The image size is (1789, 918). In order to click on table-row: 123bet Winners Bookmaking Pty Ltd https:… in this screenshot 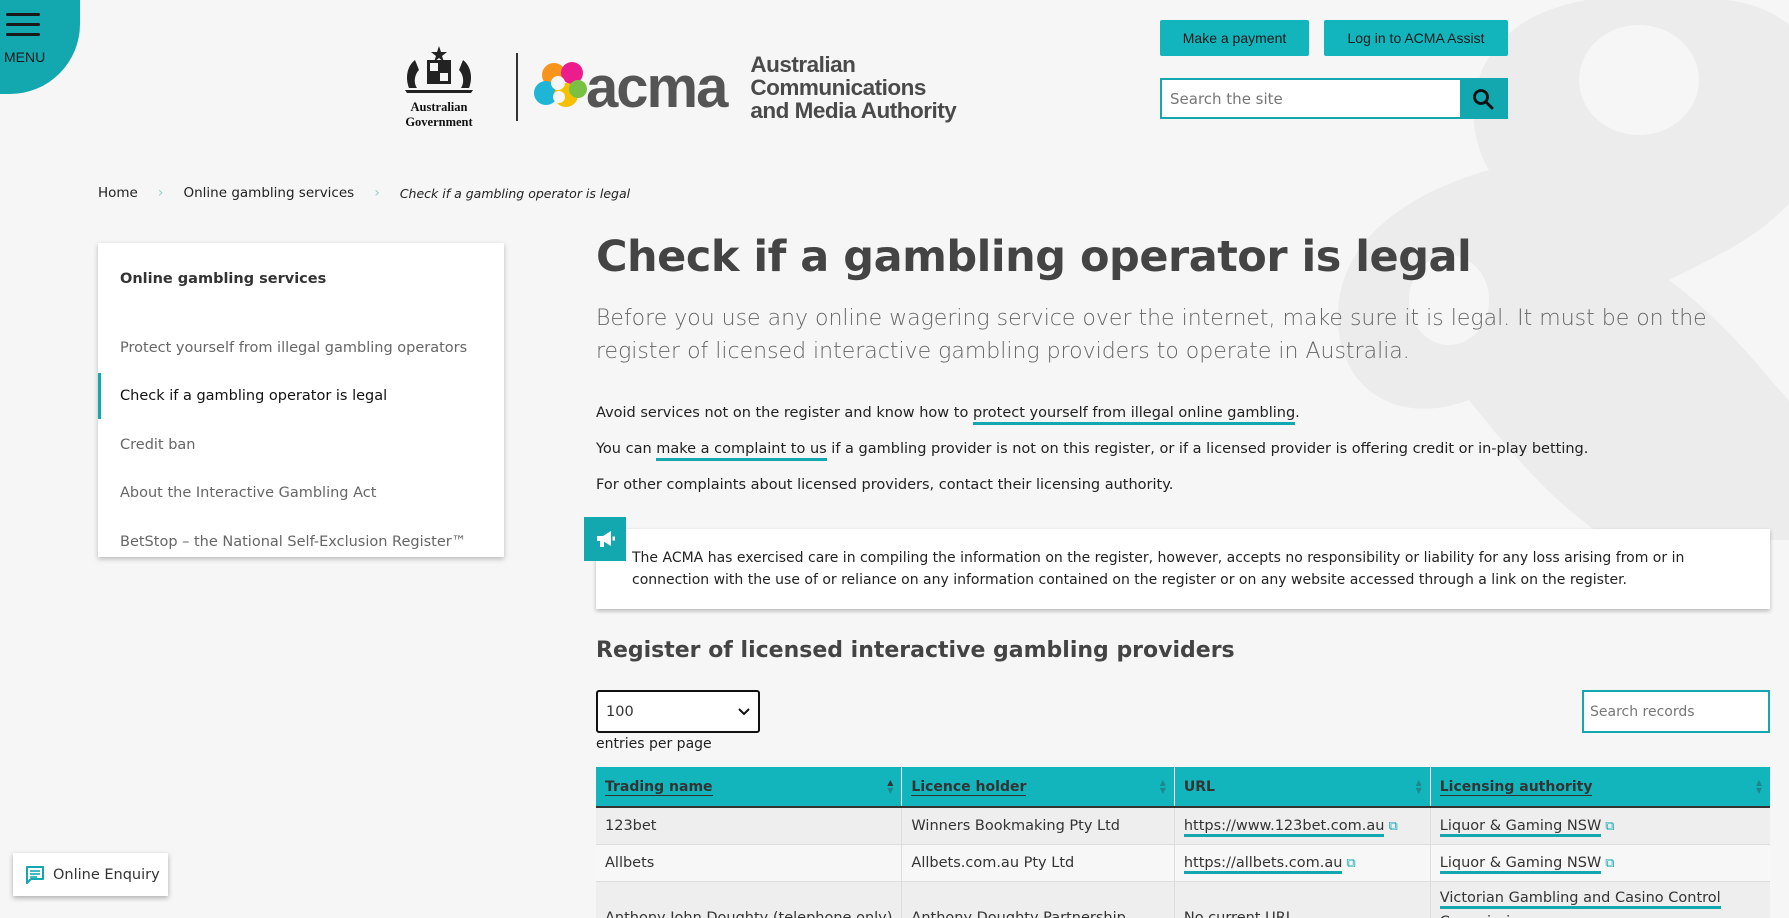, I will do `click(1183, 826)`.